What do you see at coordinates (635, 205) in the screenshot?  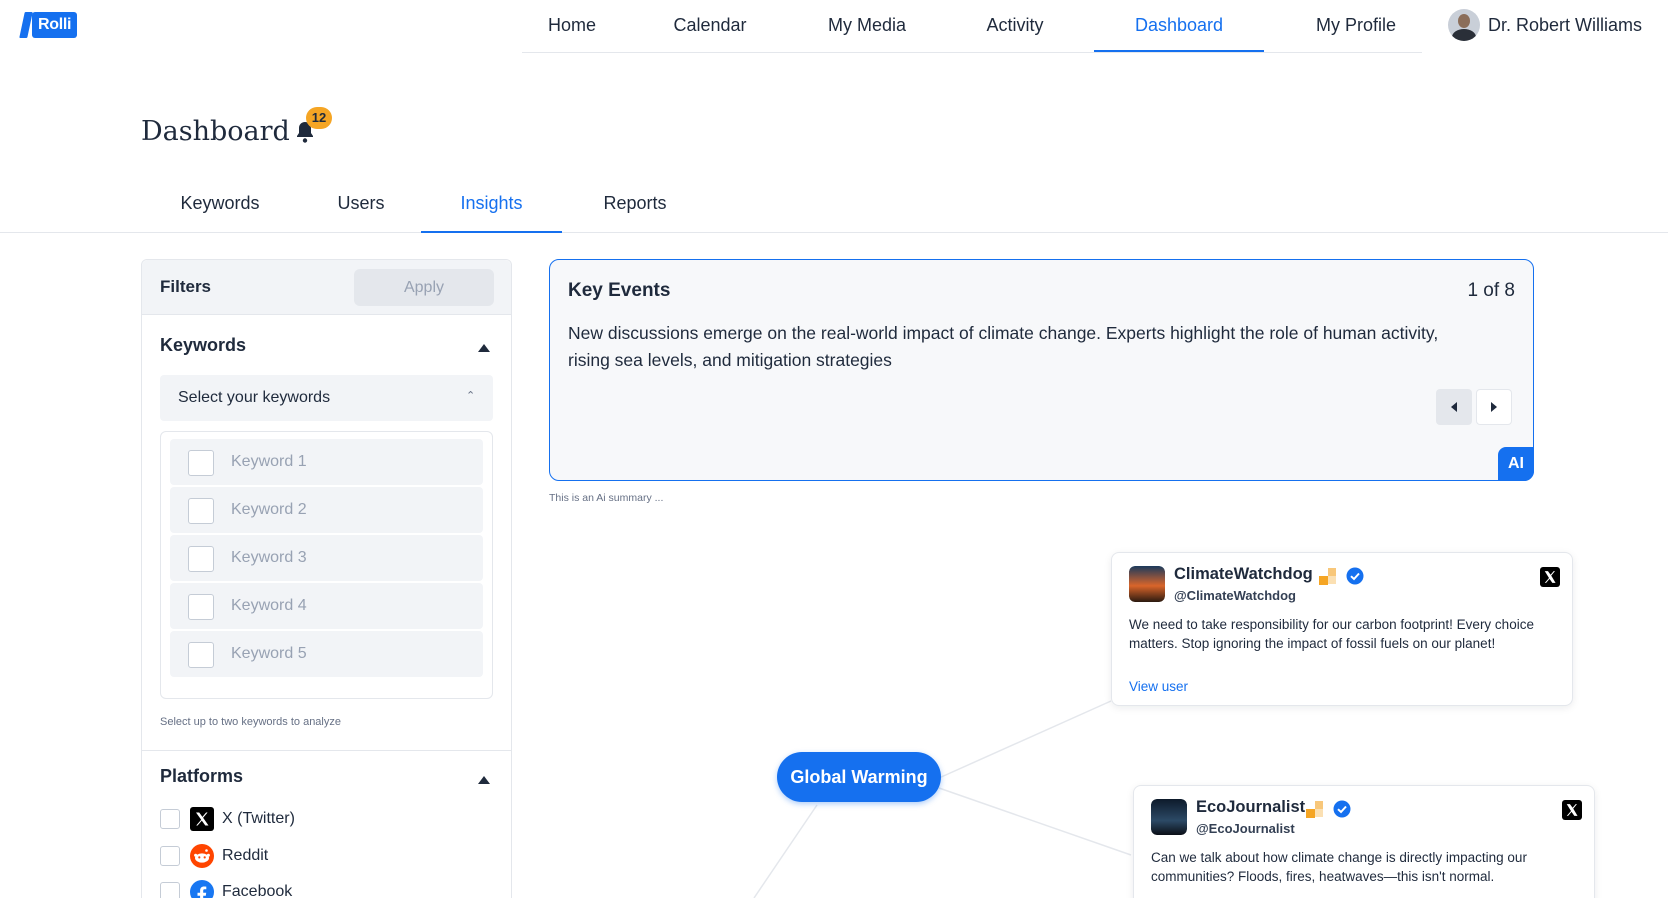 I see `tab-reports: Reports` at bounding box center [635, 205].